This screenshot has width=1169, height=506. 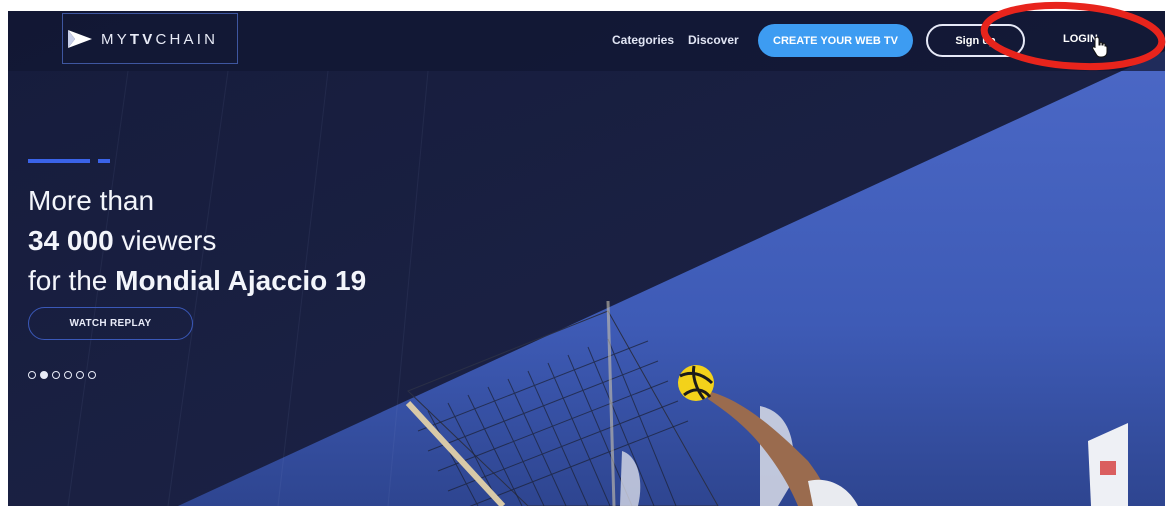 I want to click on accent-bar-short, so click(x=104, y=161).